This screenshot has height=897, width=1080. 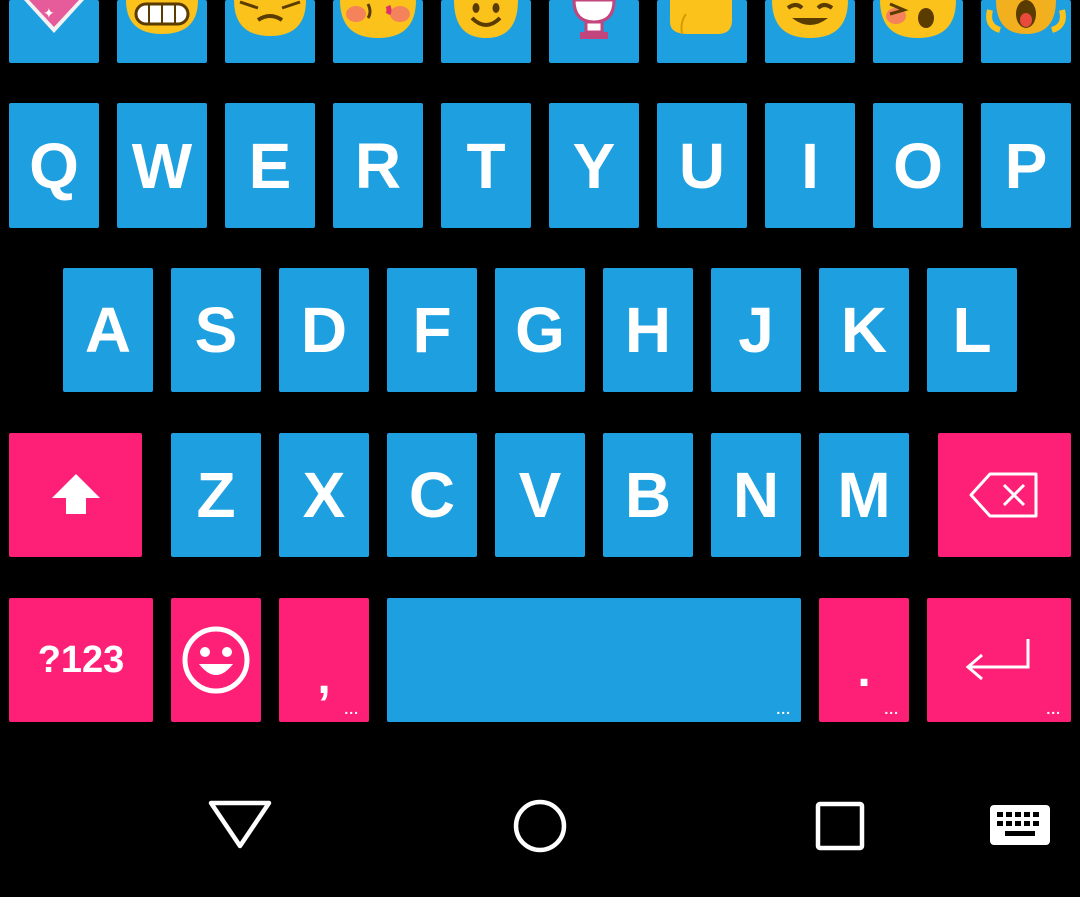 I want to click on key-x: X, so click(x=324, y=495).